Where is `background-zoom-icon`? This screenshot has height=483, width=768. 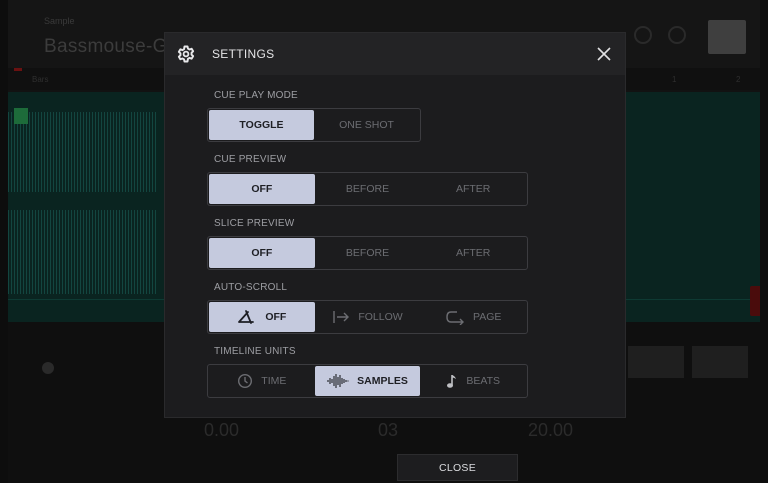 background-zoom-icon is located at coordinates (677, 35).